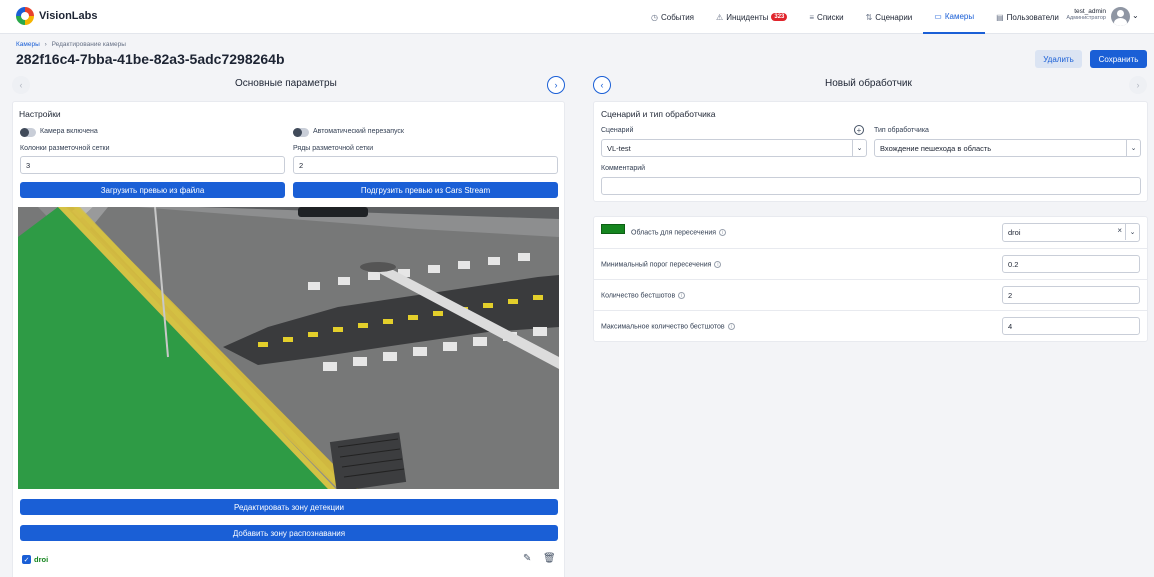  I want to click on nav-item-label: Пользователи, so click(1032, 17).